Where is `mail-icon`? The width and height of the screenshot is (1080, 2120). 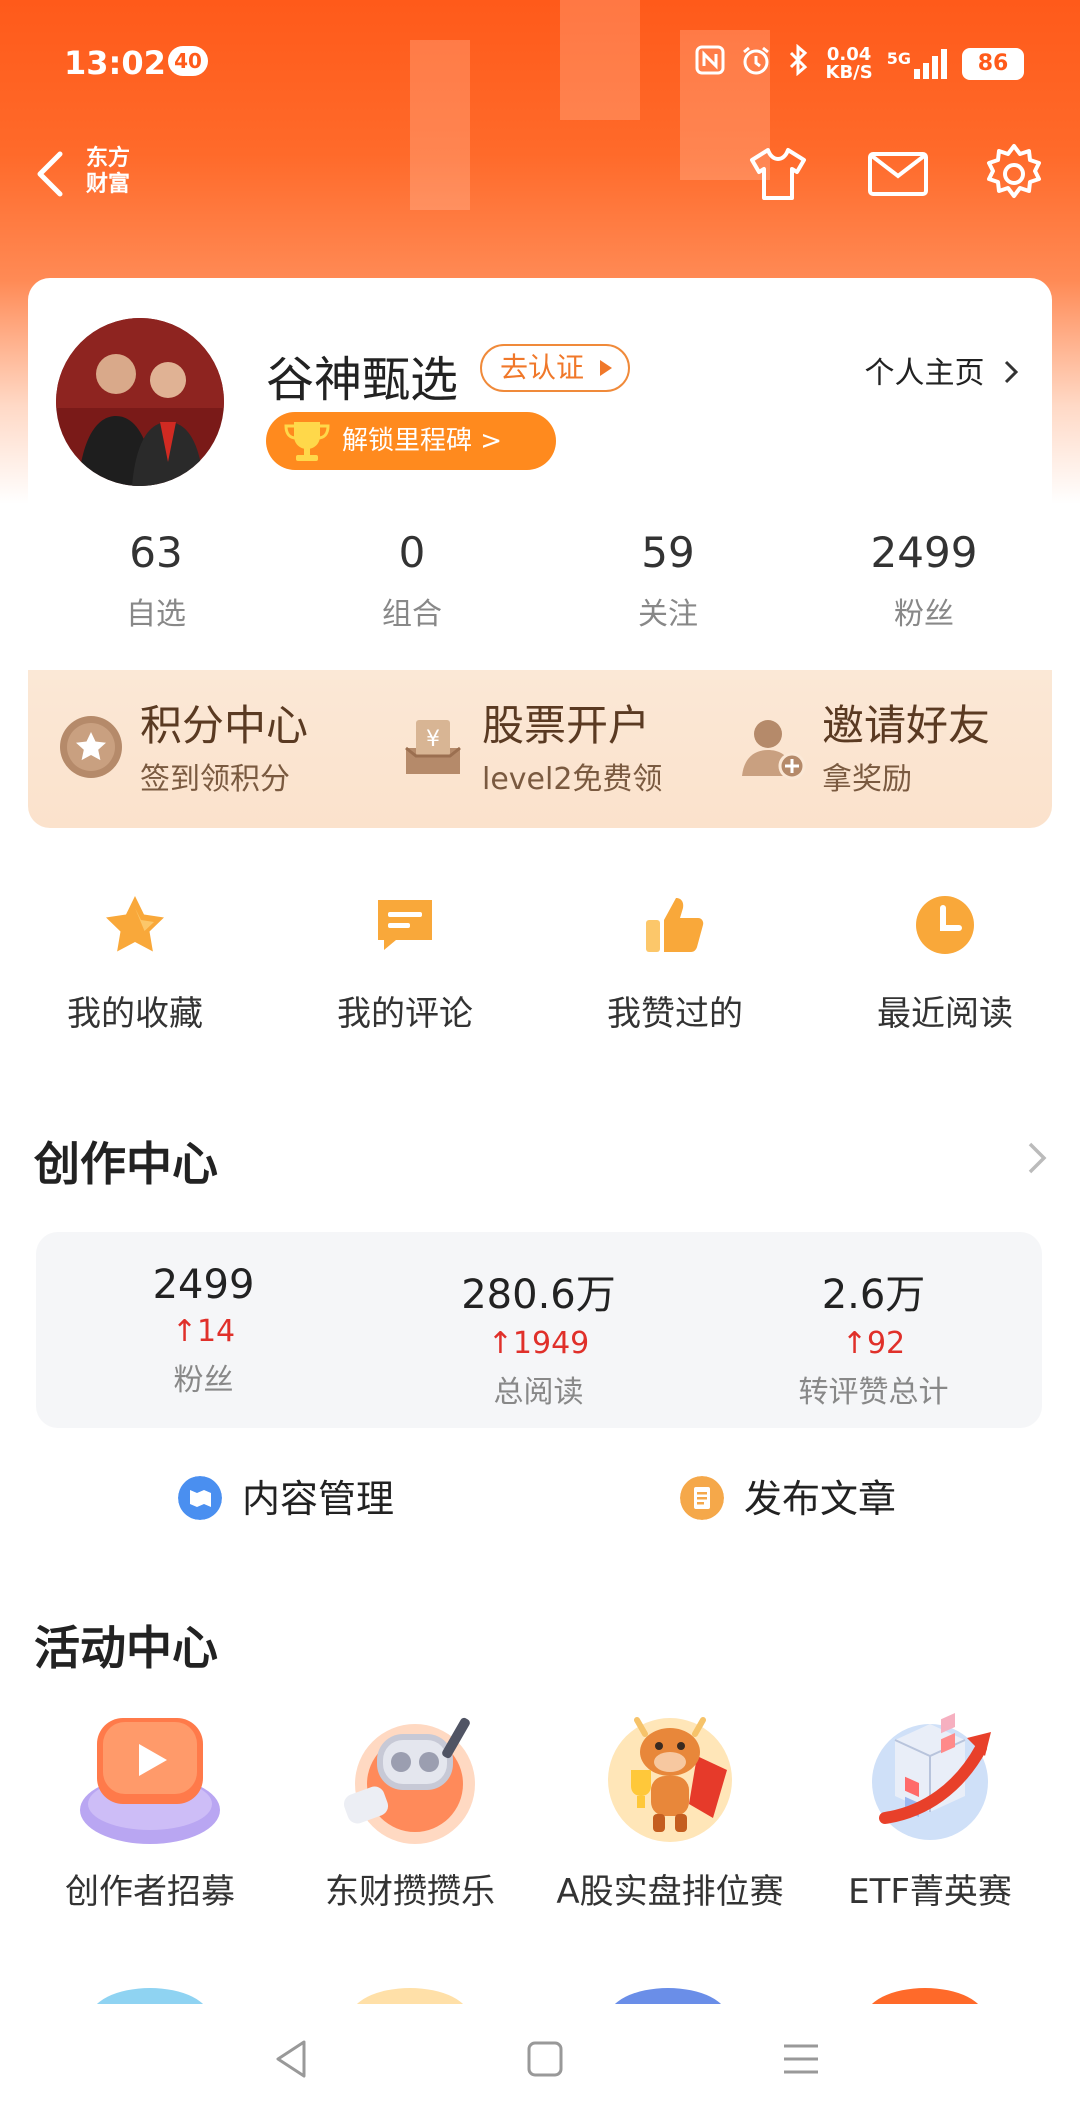 mail-icon is located at coordinates (898, 174).